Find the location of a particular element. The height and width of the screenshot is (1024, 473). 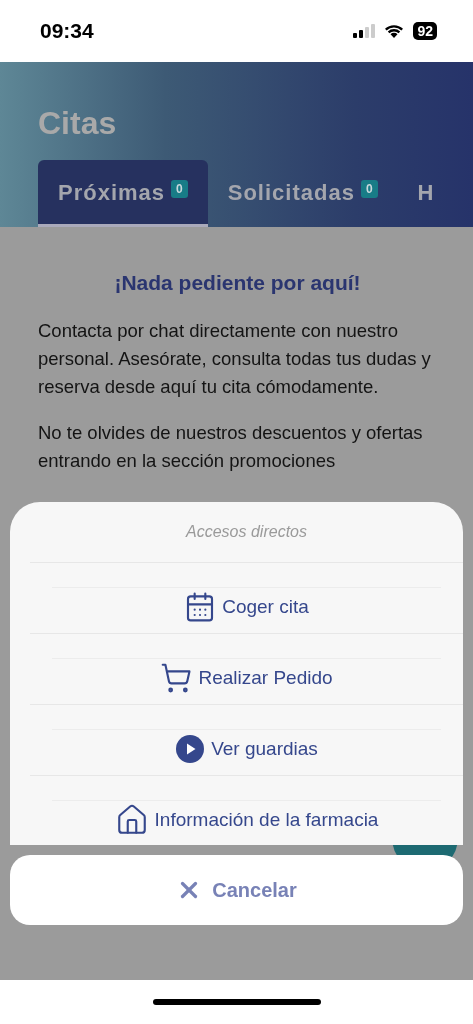

clock-time: 09:34 is located at coordinates (67, 31).